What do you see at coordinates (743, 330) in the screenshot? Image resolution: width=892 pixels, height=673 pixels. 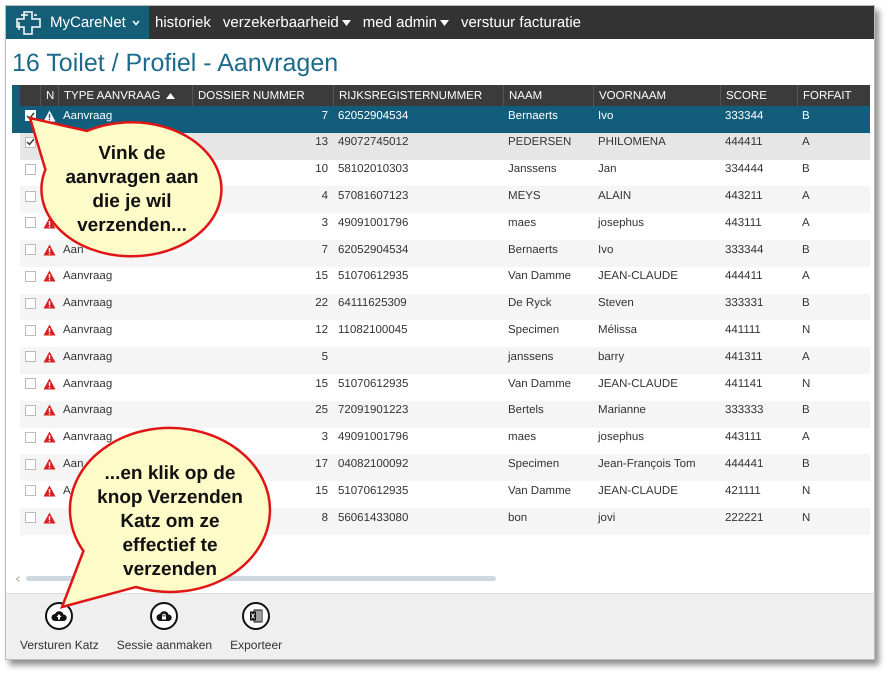 I see `score: 441111` at bounding box center [743, 330].